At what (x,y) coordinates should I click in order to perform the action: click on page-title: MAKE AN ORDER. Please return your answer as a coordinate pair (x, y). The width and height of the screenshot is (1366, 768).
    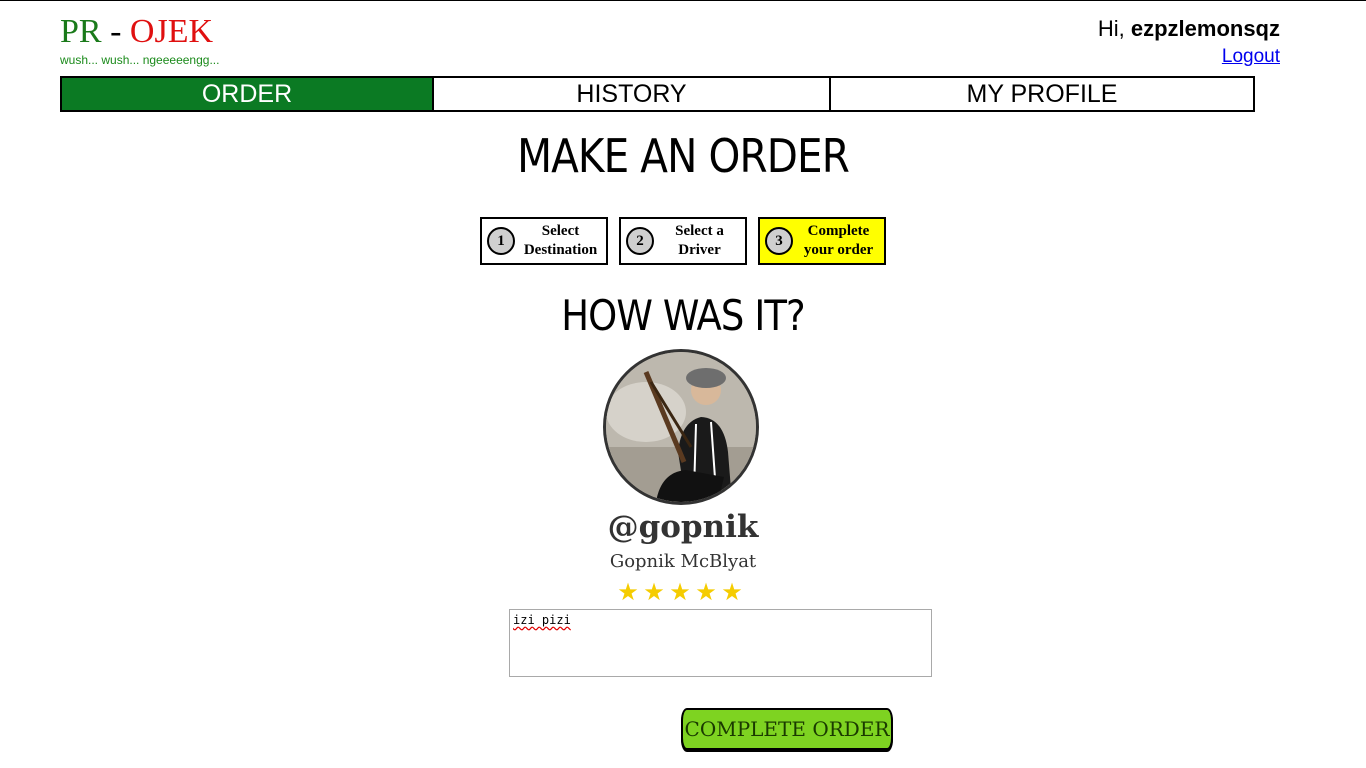
    Looking at the image, I should click on (683, 156).